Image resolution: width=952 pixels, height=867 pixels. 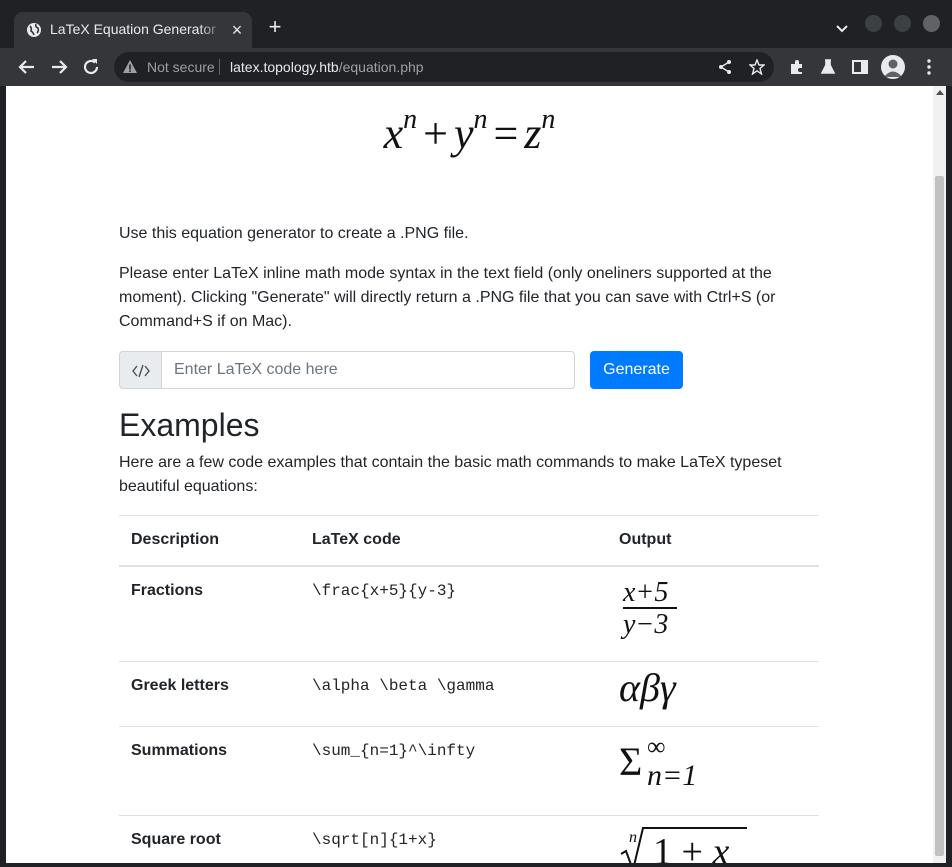 What do you see at coordinates (91, 67) in the screenshot?
I see `reload-icon` at bounding box center [91, 67].